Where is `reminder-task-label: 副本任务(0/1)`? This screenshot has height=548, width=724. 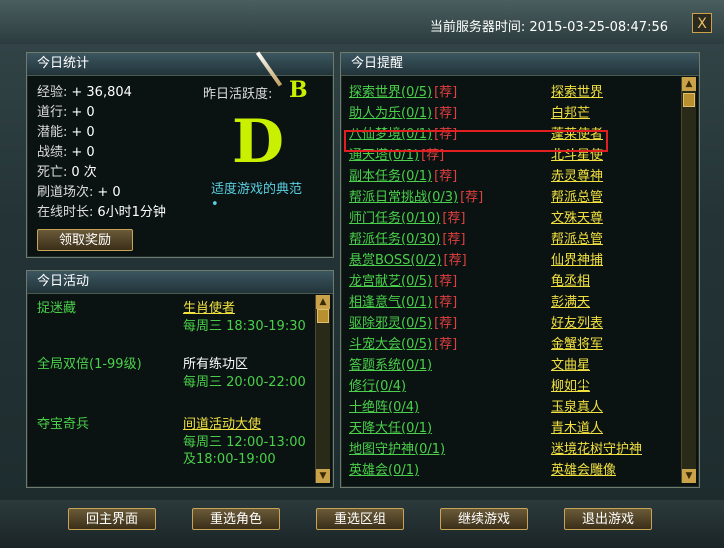 reminder-task-label: 副本任务(0/1) is located at coordinates (391, 176).